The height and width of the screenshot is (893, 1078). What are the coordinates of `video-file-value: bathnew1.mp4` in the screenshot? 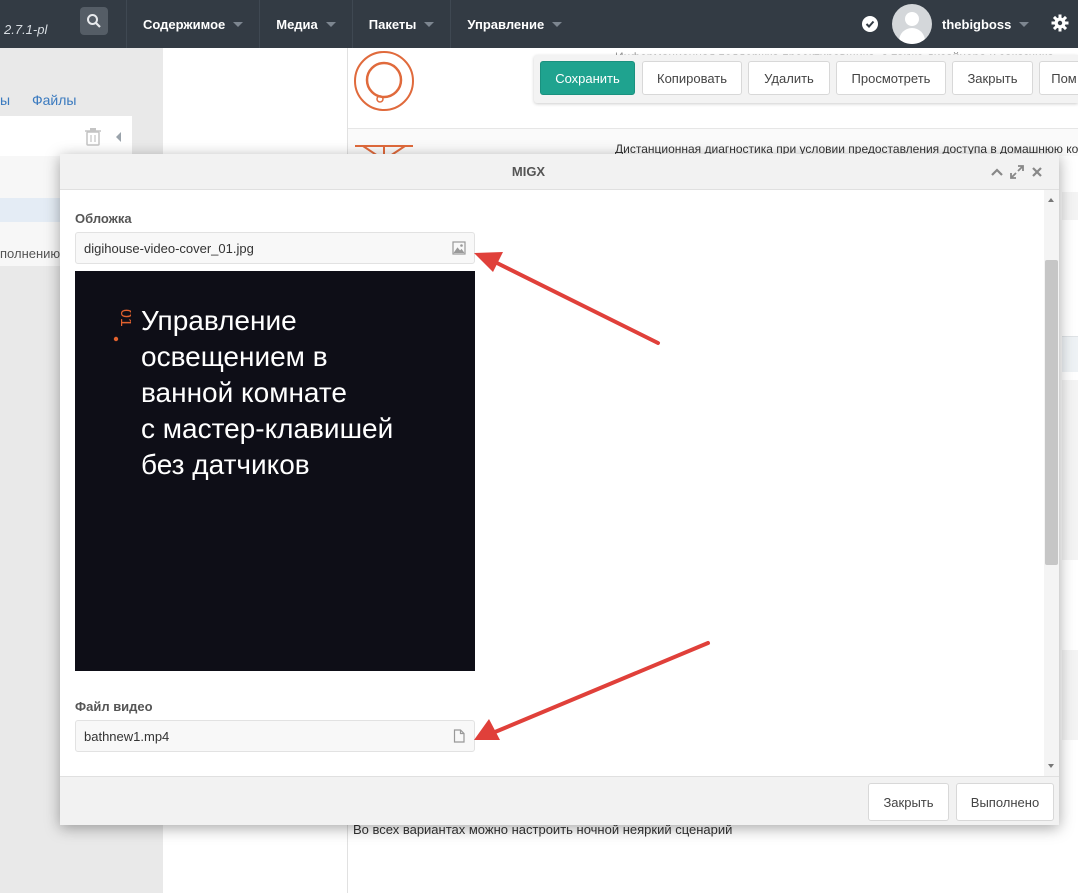 It's located at (127, 736).